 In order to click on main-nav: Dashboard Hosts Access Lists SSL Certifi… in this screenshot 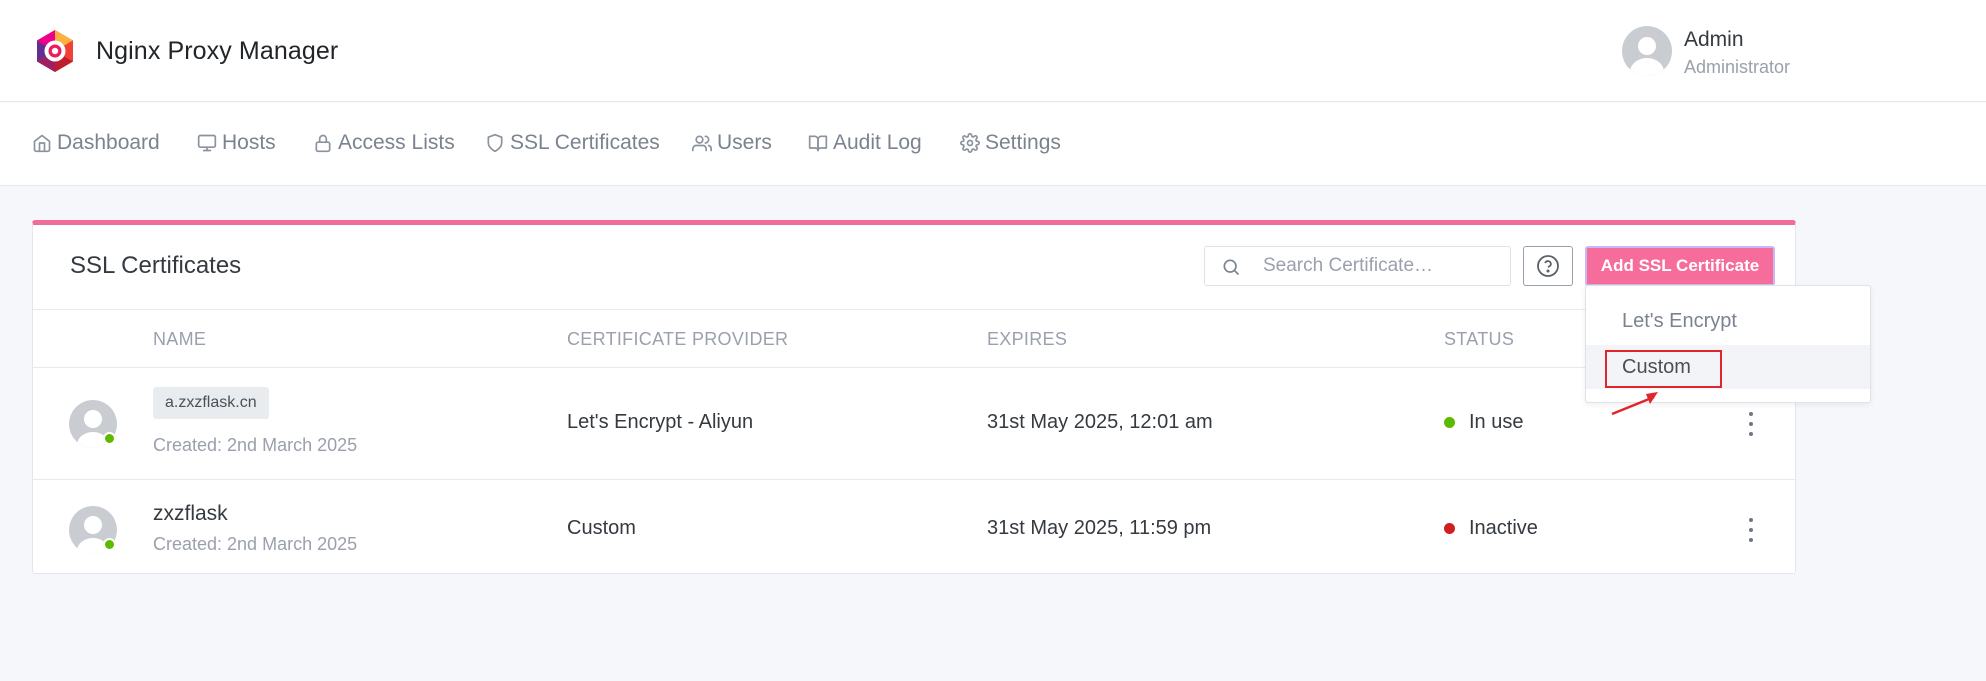, I will do `click(993, 144)`.